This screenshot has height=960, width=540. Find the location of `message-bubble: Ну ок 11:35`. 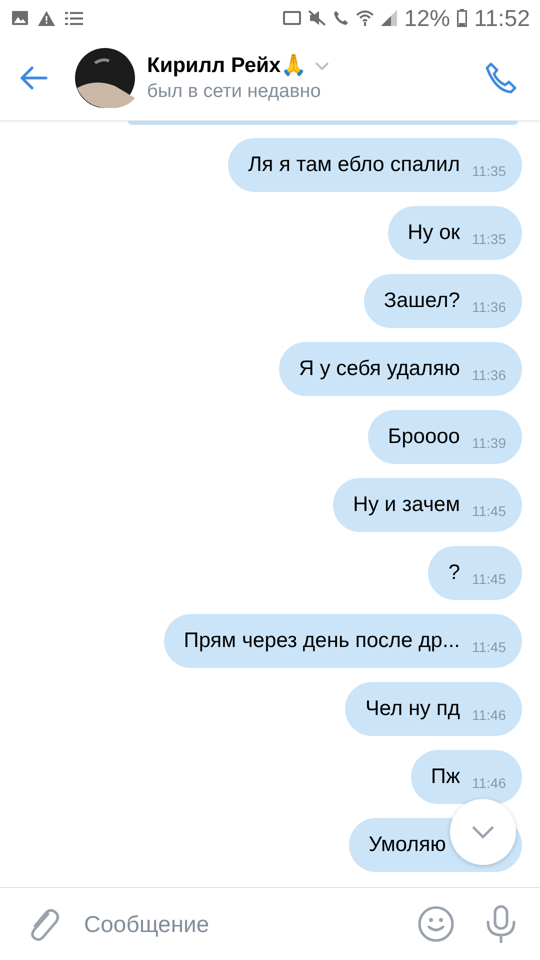

message-bubble: Ну ок 11:35 is located at coordinates (455, 233).